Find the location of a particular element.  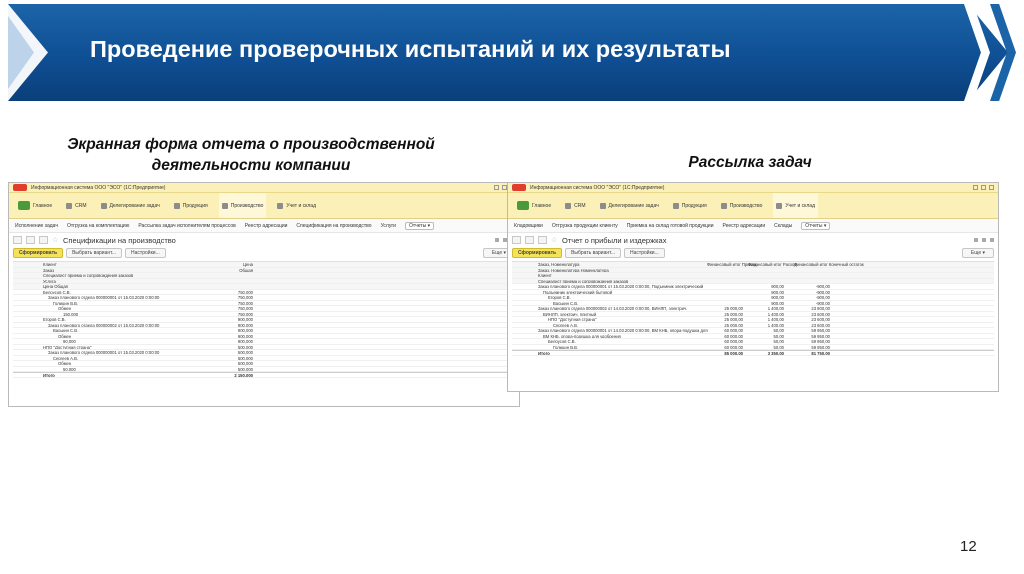

menu-item: Склады is located at coordinates (783, 226).